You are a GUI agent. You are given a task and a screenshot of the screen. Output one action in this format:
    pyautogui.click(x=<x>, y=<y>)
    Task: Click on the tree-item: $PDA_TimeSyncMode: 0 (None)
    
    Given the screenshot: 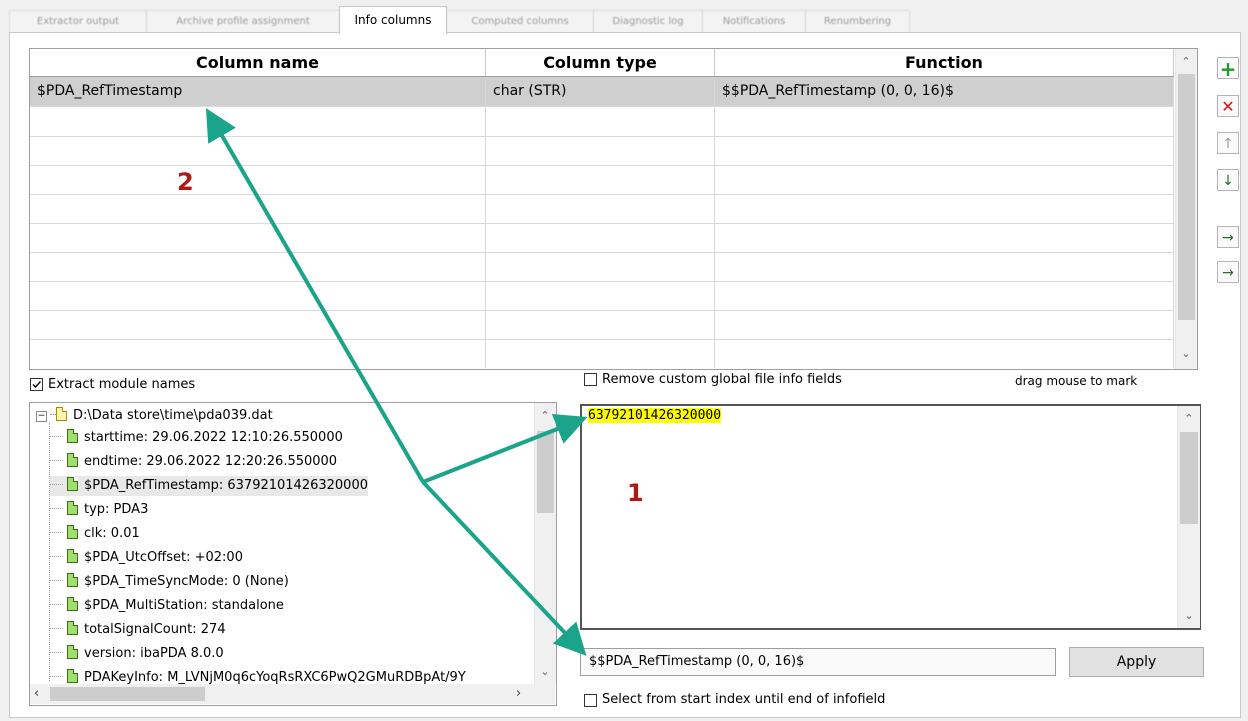 What is the action you would take?
    pyautogui.click(x=169, y=582)
    